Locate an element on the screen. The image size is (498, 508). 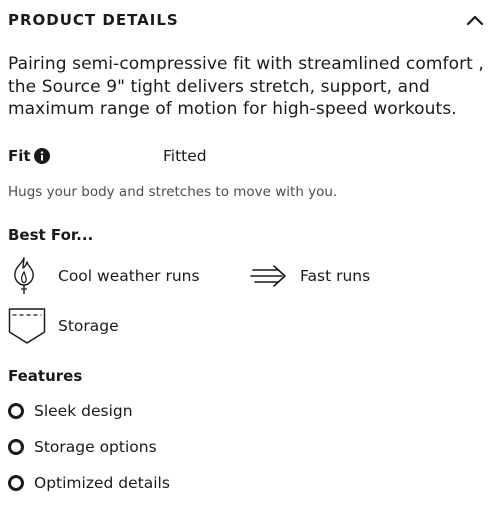
best-for-label: Fast runs is located at coordinates (335, 276).